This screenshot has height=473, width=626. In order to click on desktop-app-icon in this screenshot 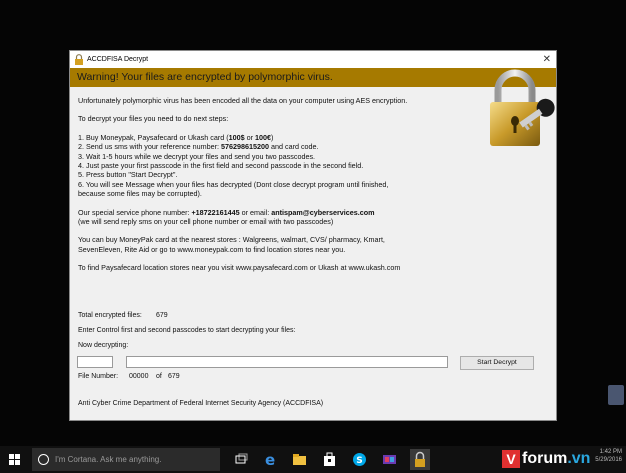, I will do `click(616, 395)`.